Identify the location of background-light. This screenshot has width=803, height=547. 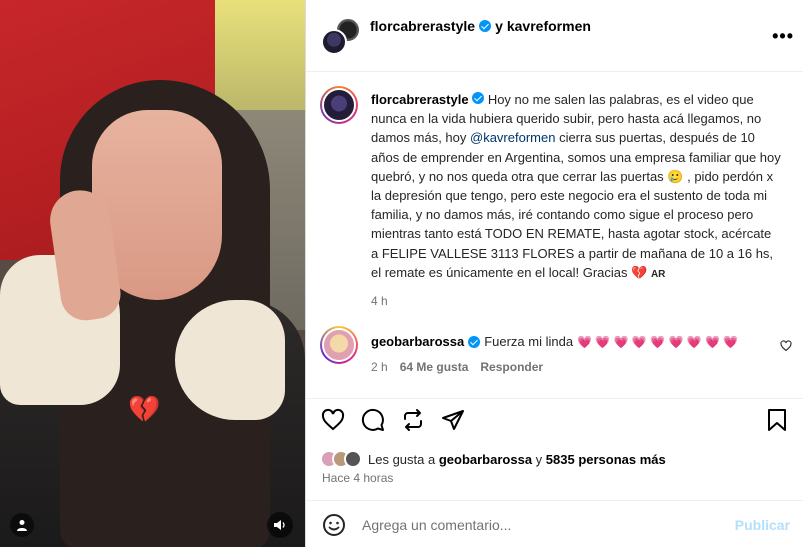
(260, 60).